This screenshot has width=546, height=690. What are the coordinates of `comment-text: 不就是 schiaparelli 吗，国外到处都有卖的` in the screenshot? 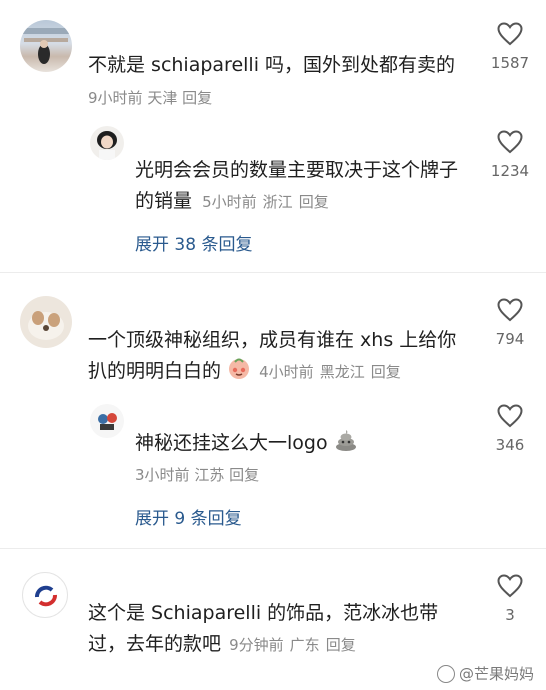 It's located at (272, 65).